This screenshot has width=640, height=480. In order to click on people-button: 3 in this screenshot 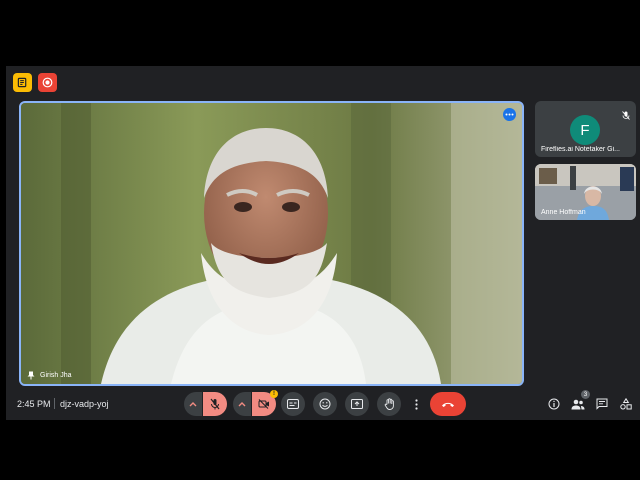, I will do `click(580, 401)`.